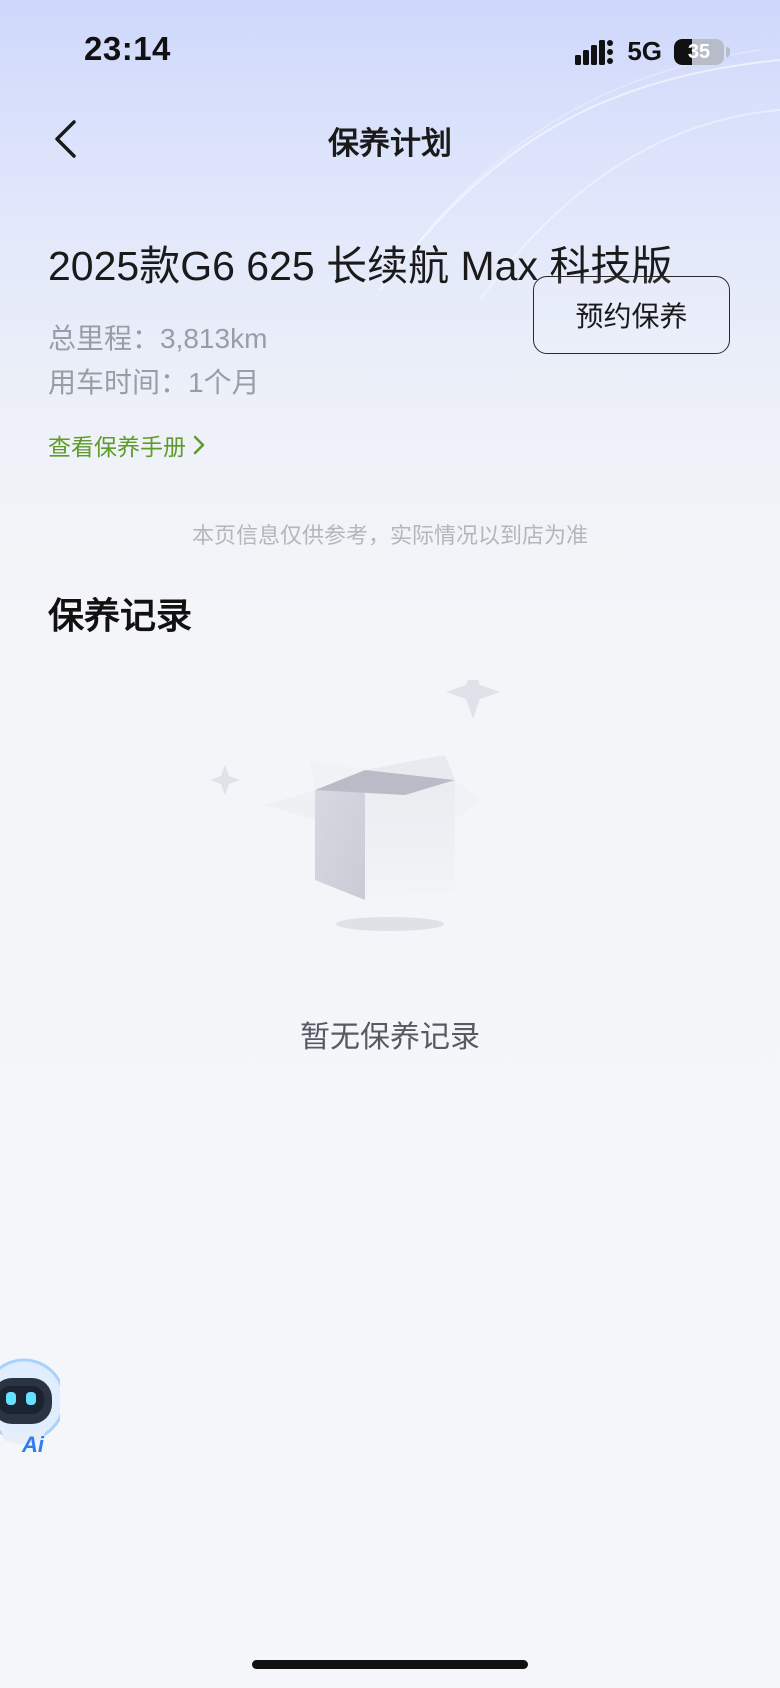 This screenshot has width=780, height=1688. I want to click on battery-percentage: 35, so click(699, 51).